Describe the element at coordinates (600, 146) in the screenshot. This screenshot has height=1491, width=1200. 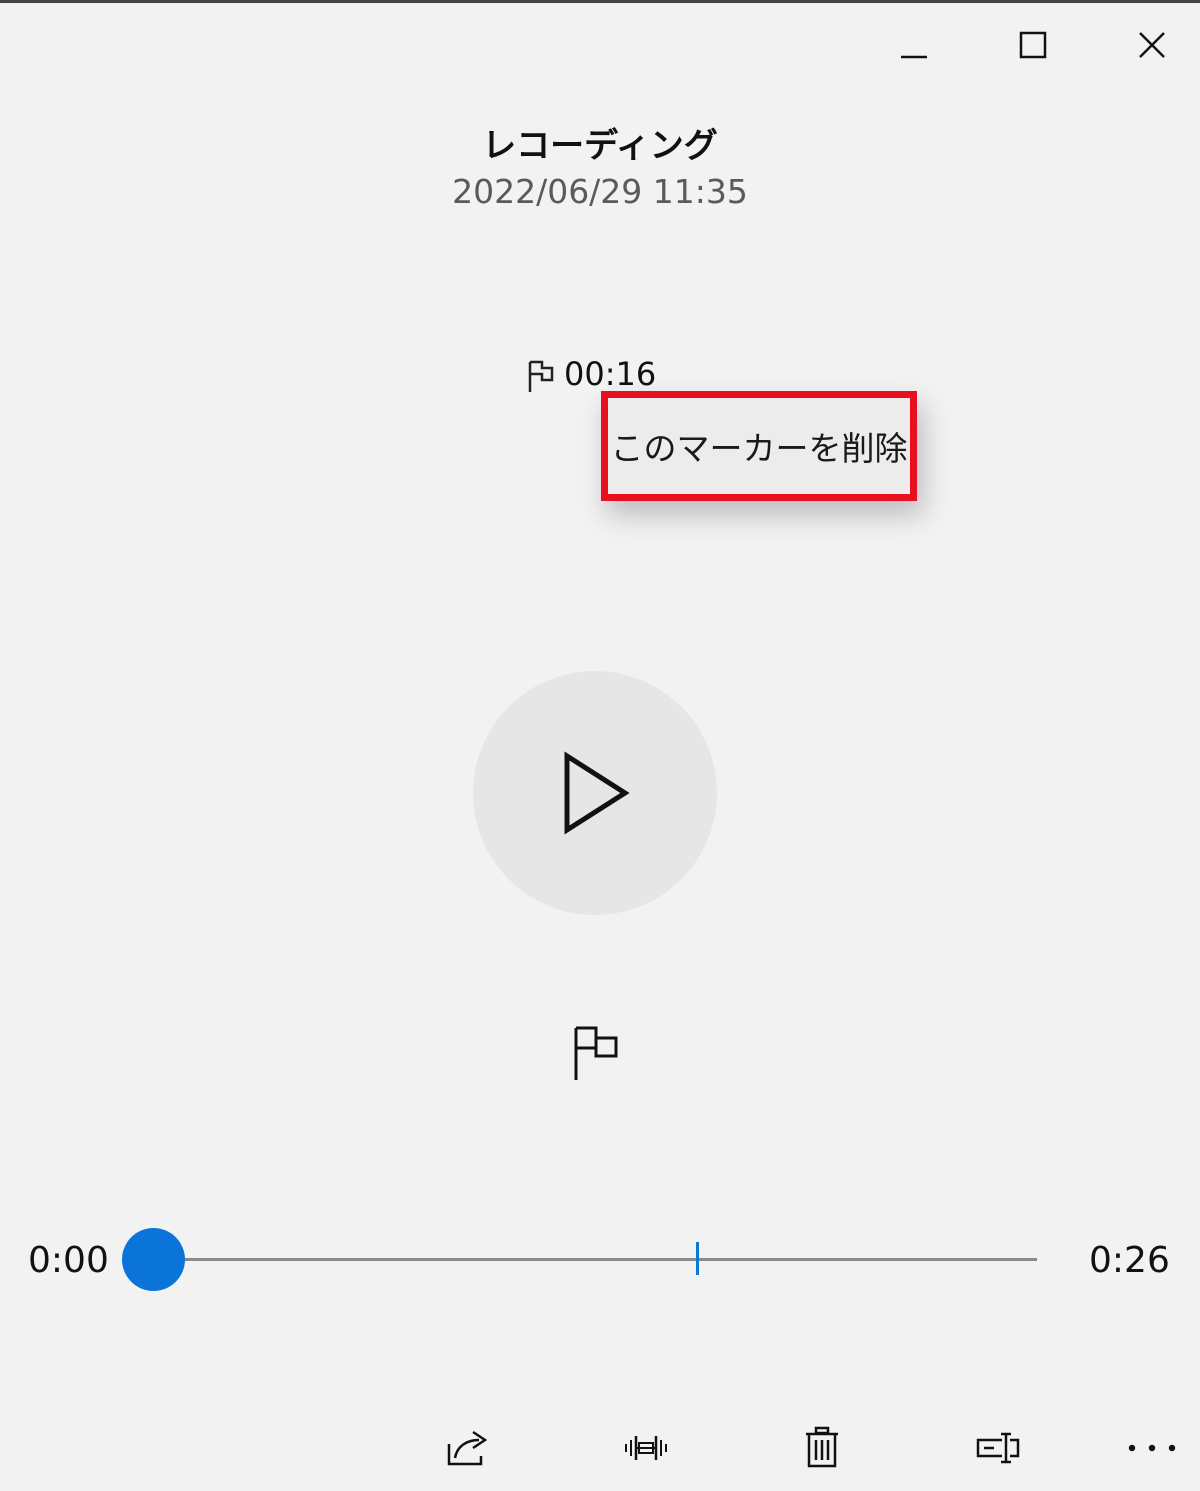
I see `recording-title: レコーディング` at that location.